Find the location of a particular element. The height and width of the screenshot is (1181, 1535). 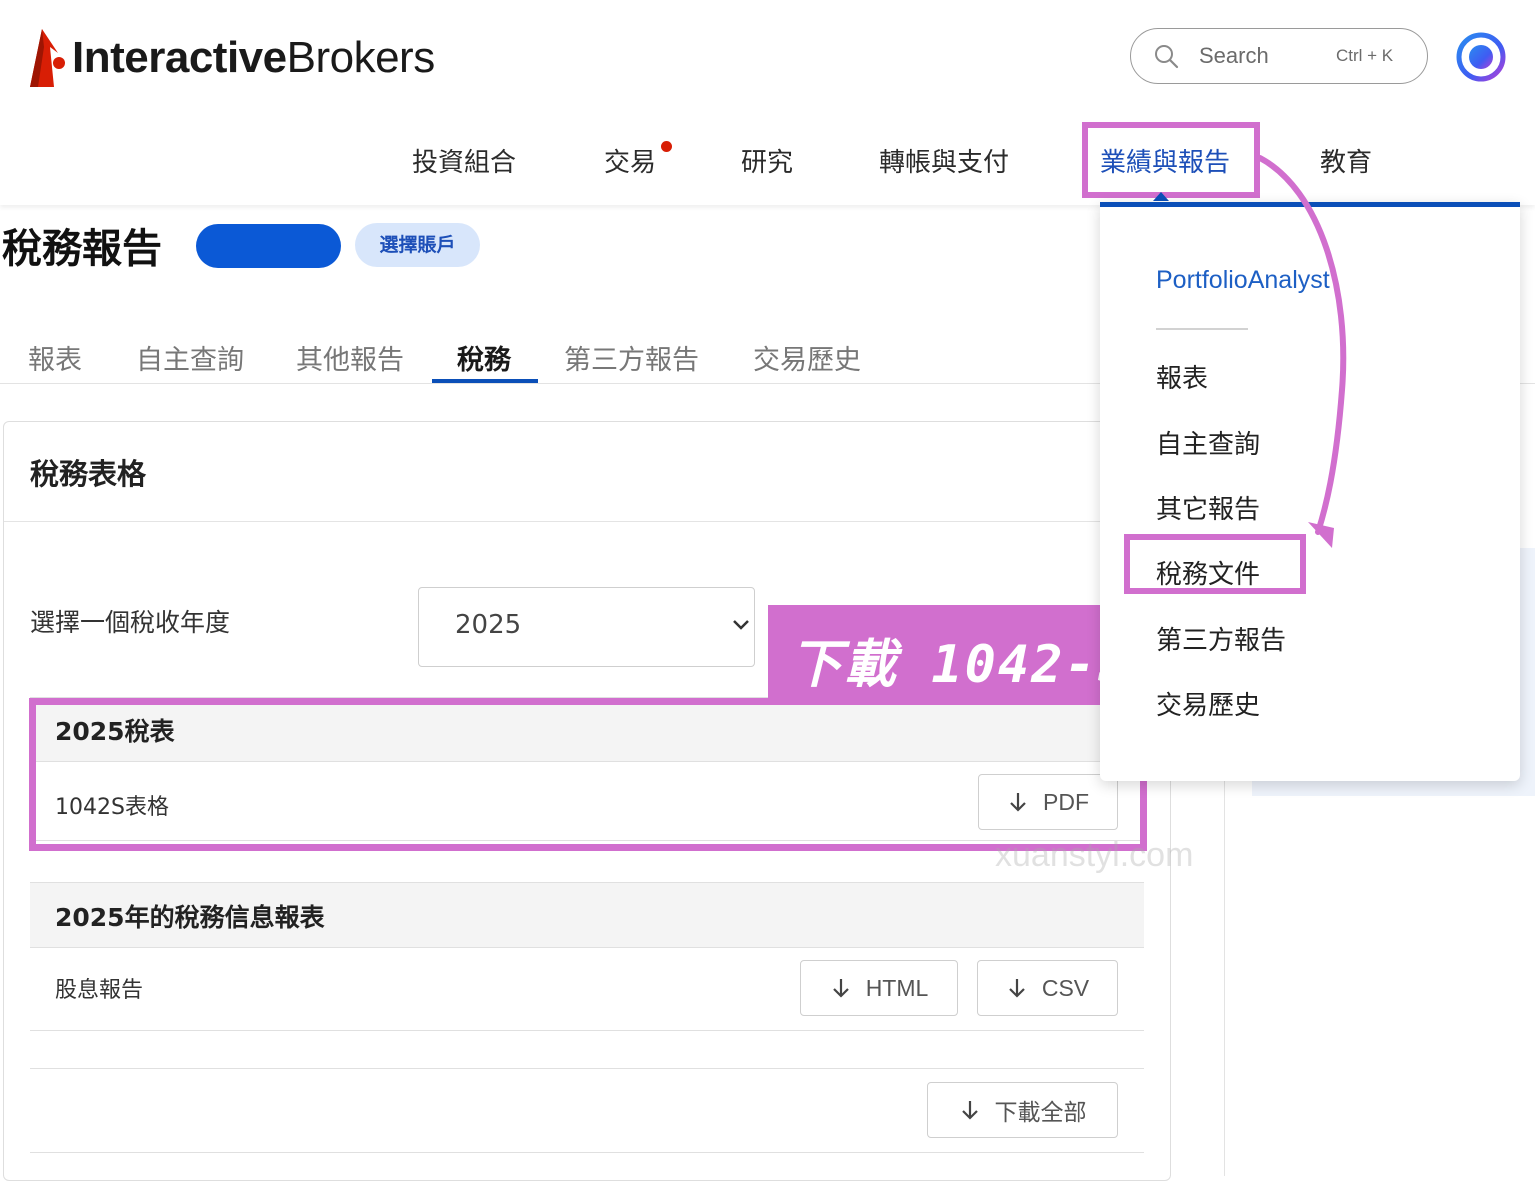

annotation-callout-text: 下載 1042-S is located at coordinates (961, 665).